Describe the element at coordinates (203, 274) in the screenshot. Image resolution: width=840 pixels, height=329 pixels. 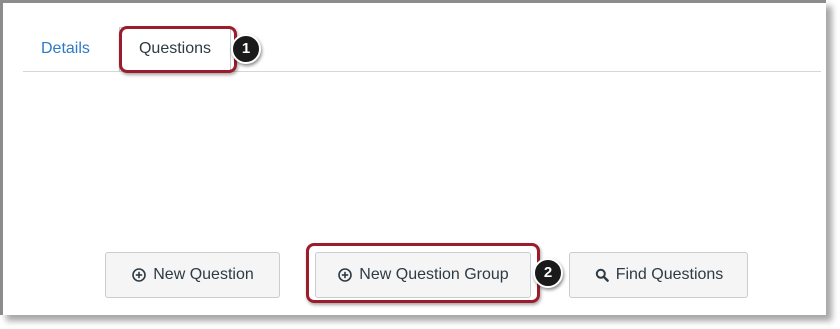
I see `new-question-label: New Question` at that location.